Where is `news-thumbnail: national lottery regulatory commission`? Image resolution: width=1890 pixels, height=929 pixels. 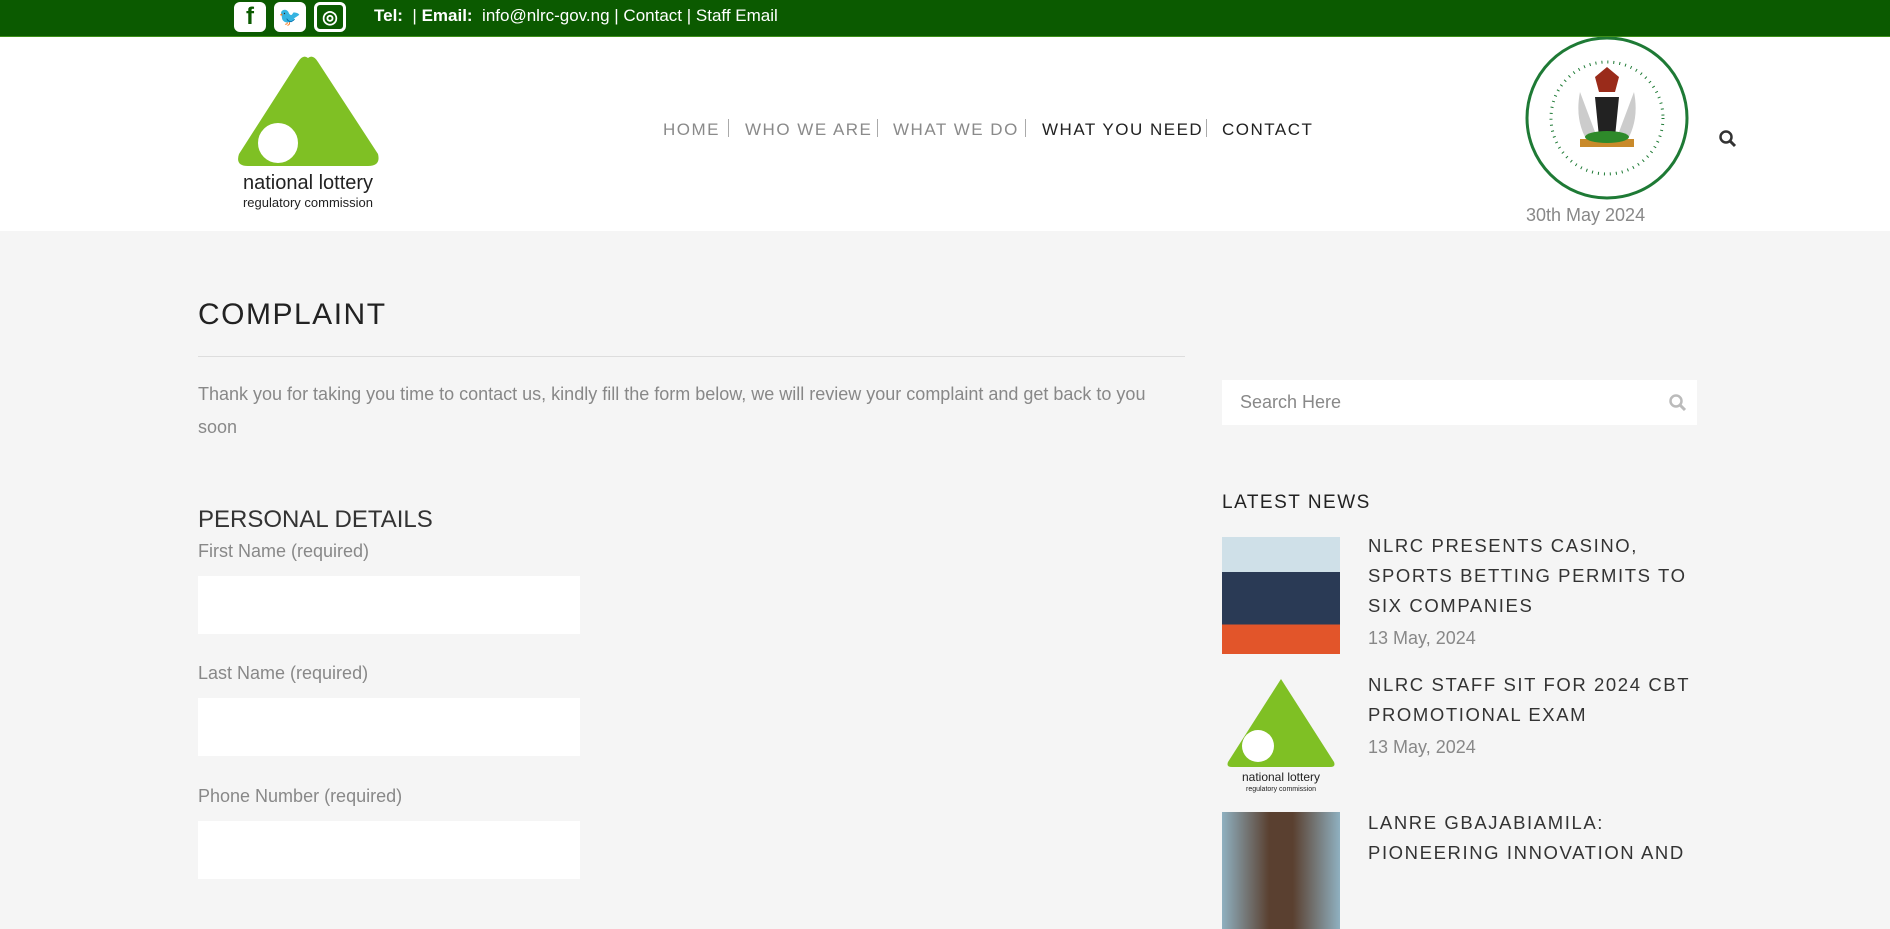 news-thumbnail: national lottery regulatory commission is located at coordinates (1281, 735).